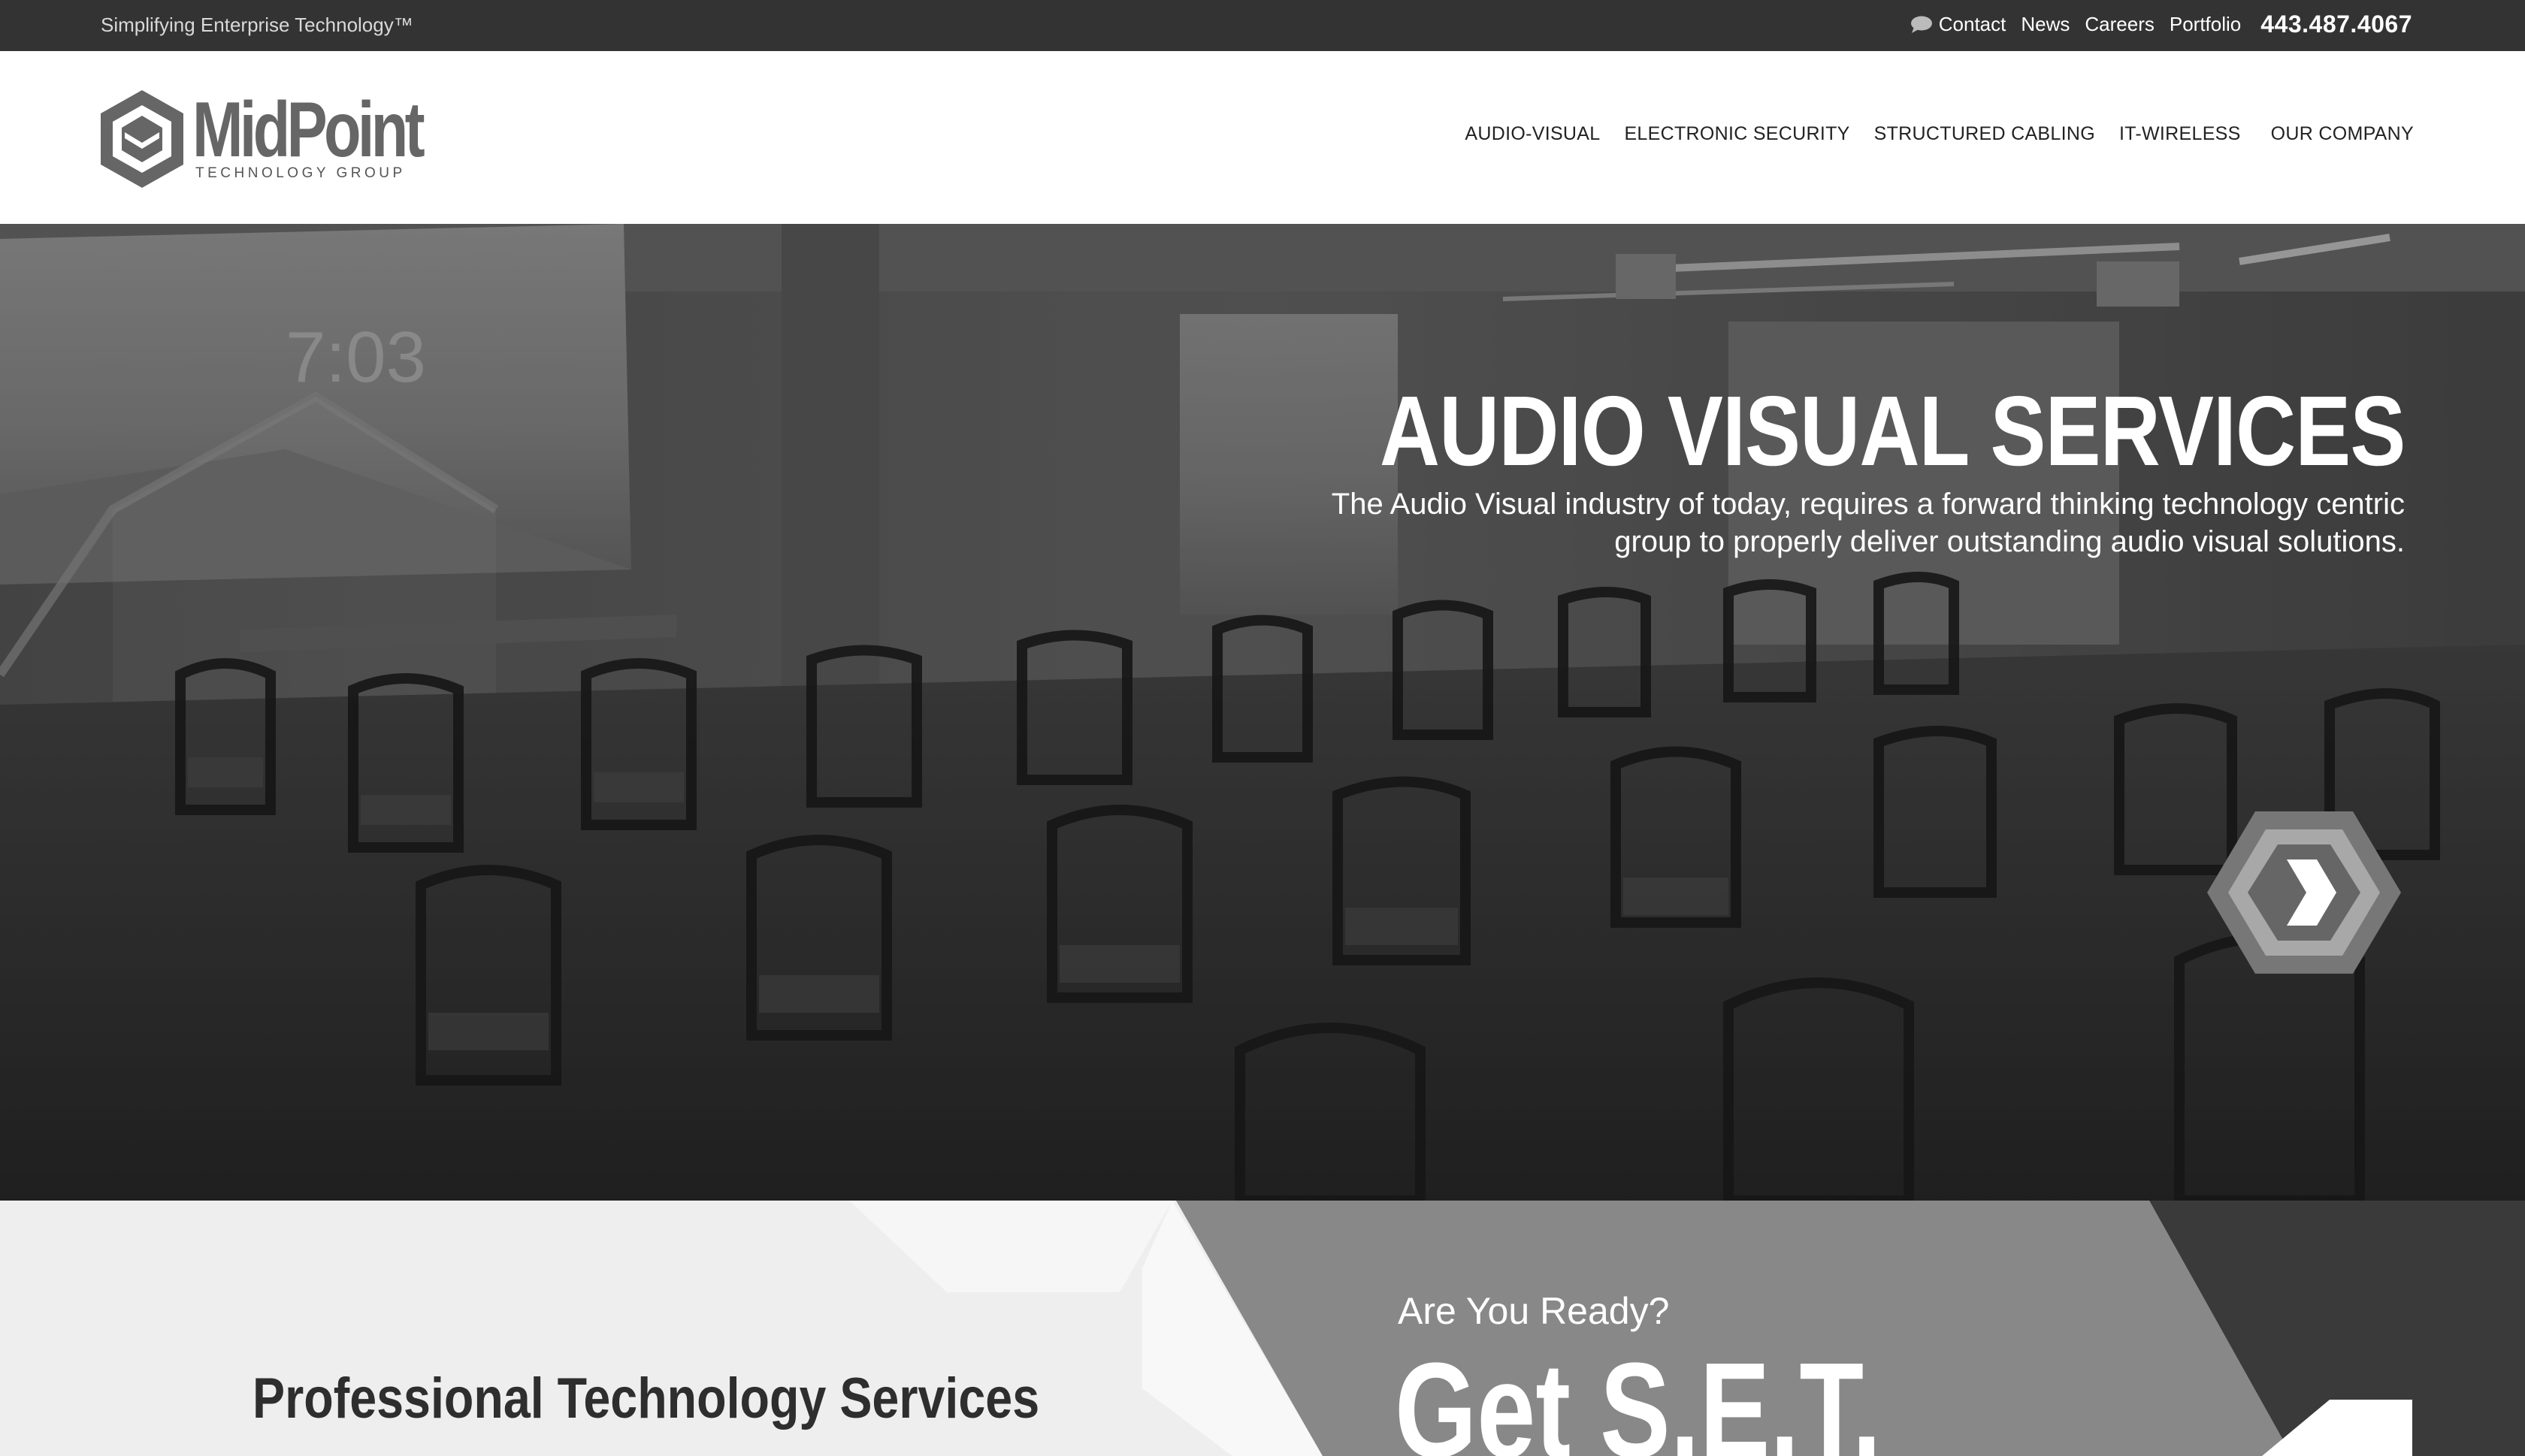 Image resolution: width=2525 pixels, height=1456 pixels. What do you see at coordinates (1534, 1311) in the screenshot?
I see `cta-question: Are You Ready?` at bounding box center [1534, 1311].